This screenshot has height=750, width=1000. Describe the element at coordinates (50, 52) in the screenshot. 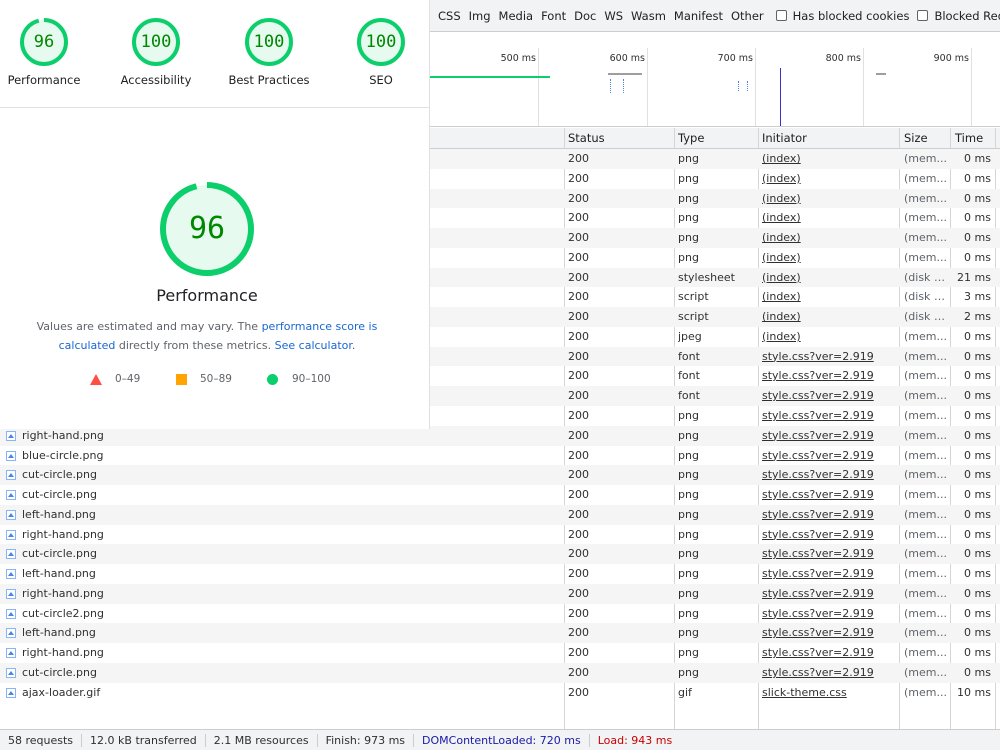

I see `gauge-performance: 96 Performance` at that location.